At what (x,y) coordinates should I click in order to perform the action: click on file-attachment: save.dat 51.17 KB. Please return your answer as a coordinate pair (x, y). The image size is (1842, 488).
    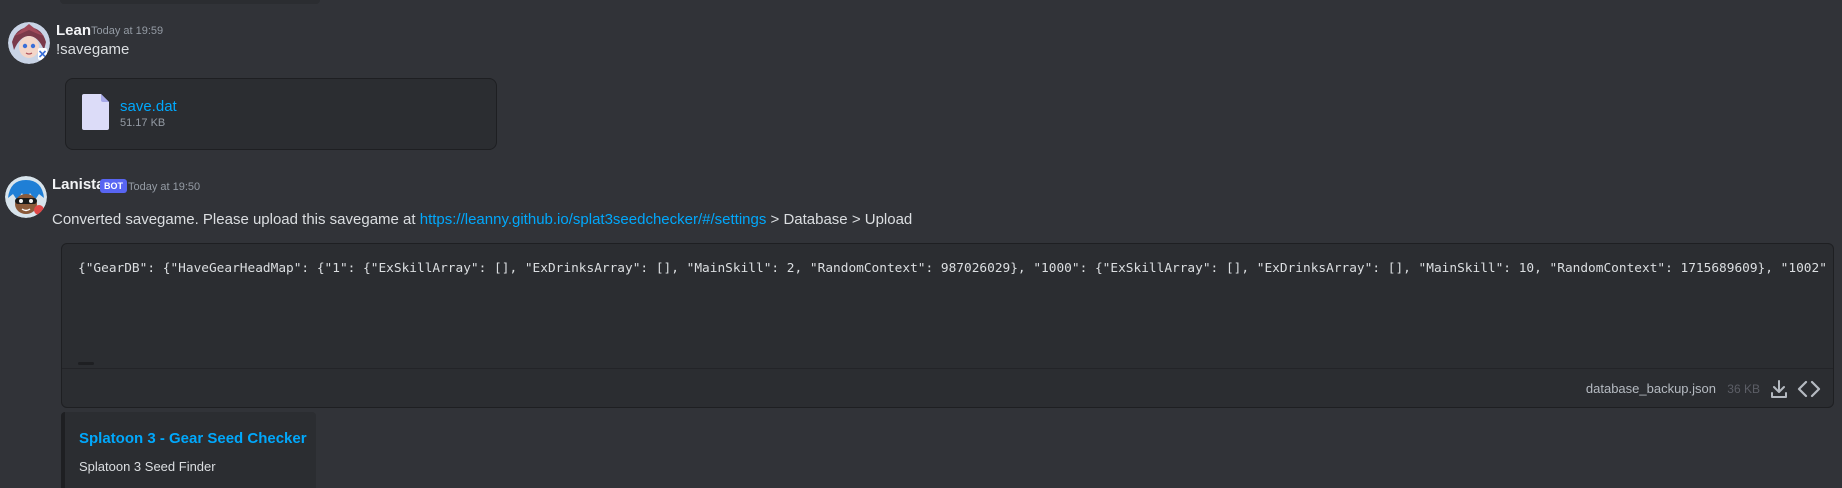
    Looking at the image, I should click on (281, 114).